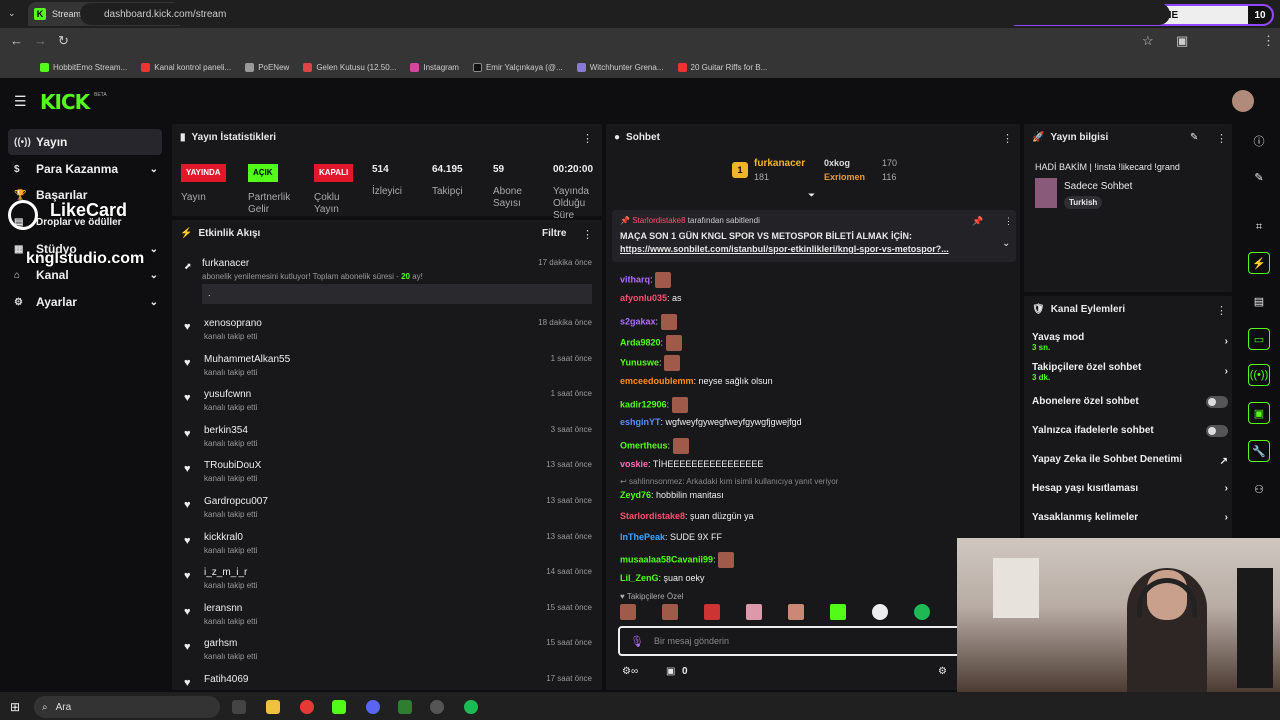 This screenshot has height=720, width=1280. What do you see at coordinates (1268, 41) in the screenshot?
I see `browser-menu-icon: ⋮` at bounding box center [1268, 41].